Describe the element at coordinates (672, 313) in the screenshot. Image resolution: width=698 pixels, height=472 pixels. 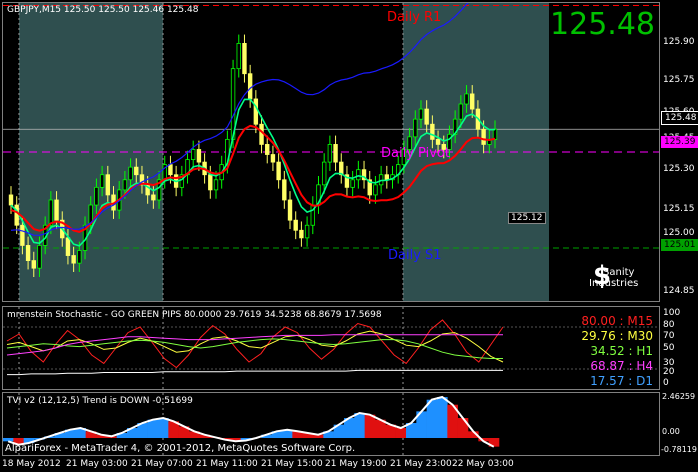
I see `y-tick: 100` at that location.